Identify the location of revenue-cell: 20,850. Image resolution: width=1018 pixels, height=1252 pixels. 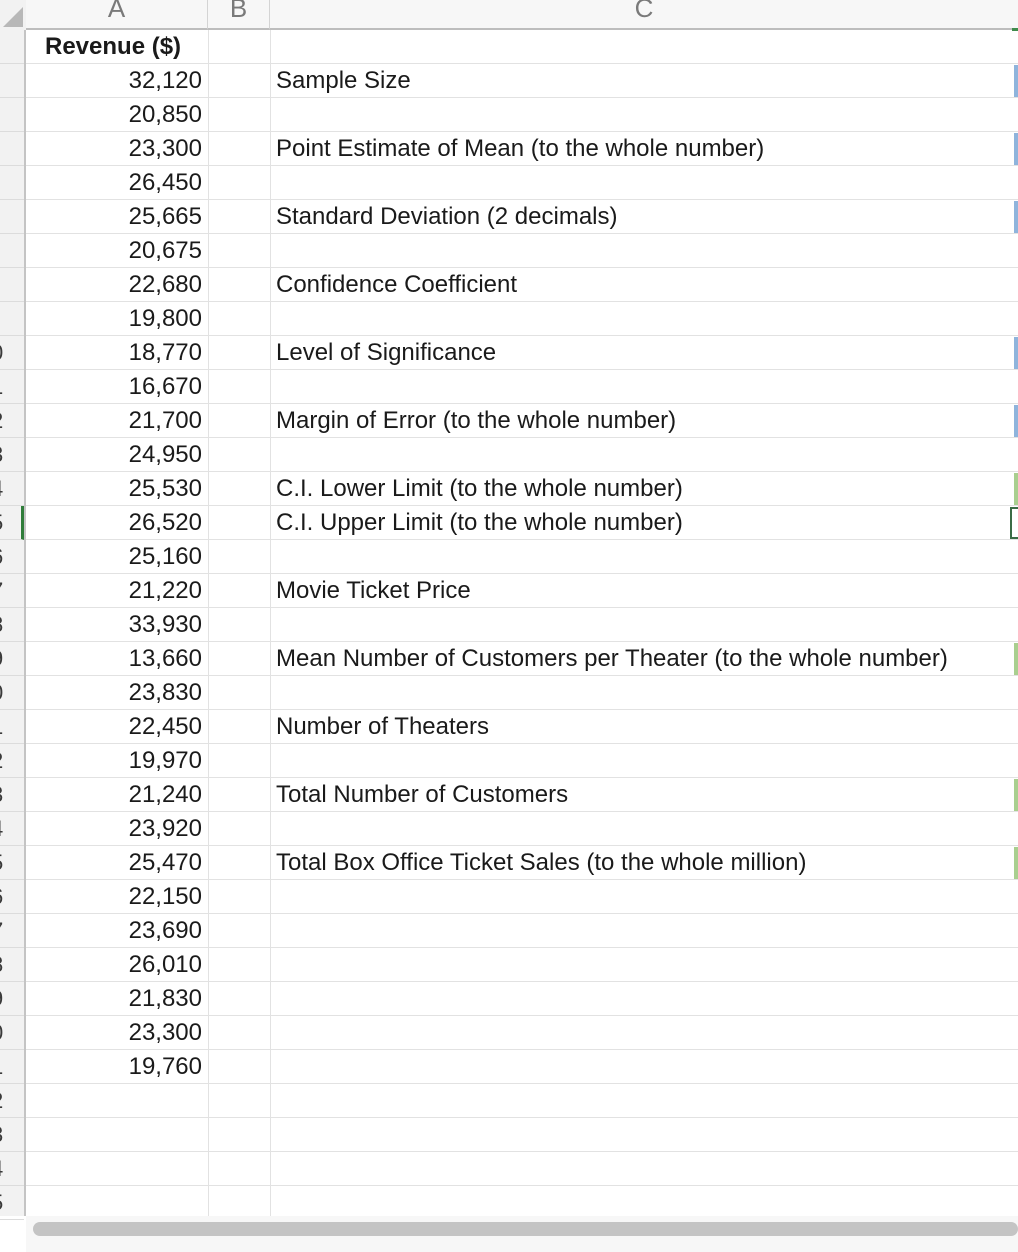
(117, 115).